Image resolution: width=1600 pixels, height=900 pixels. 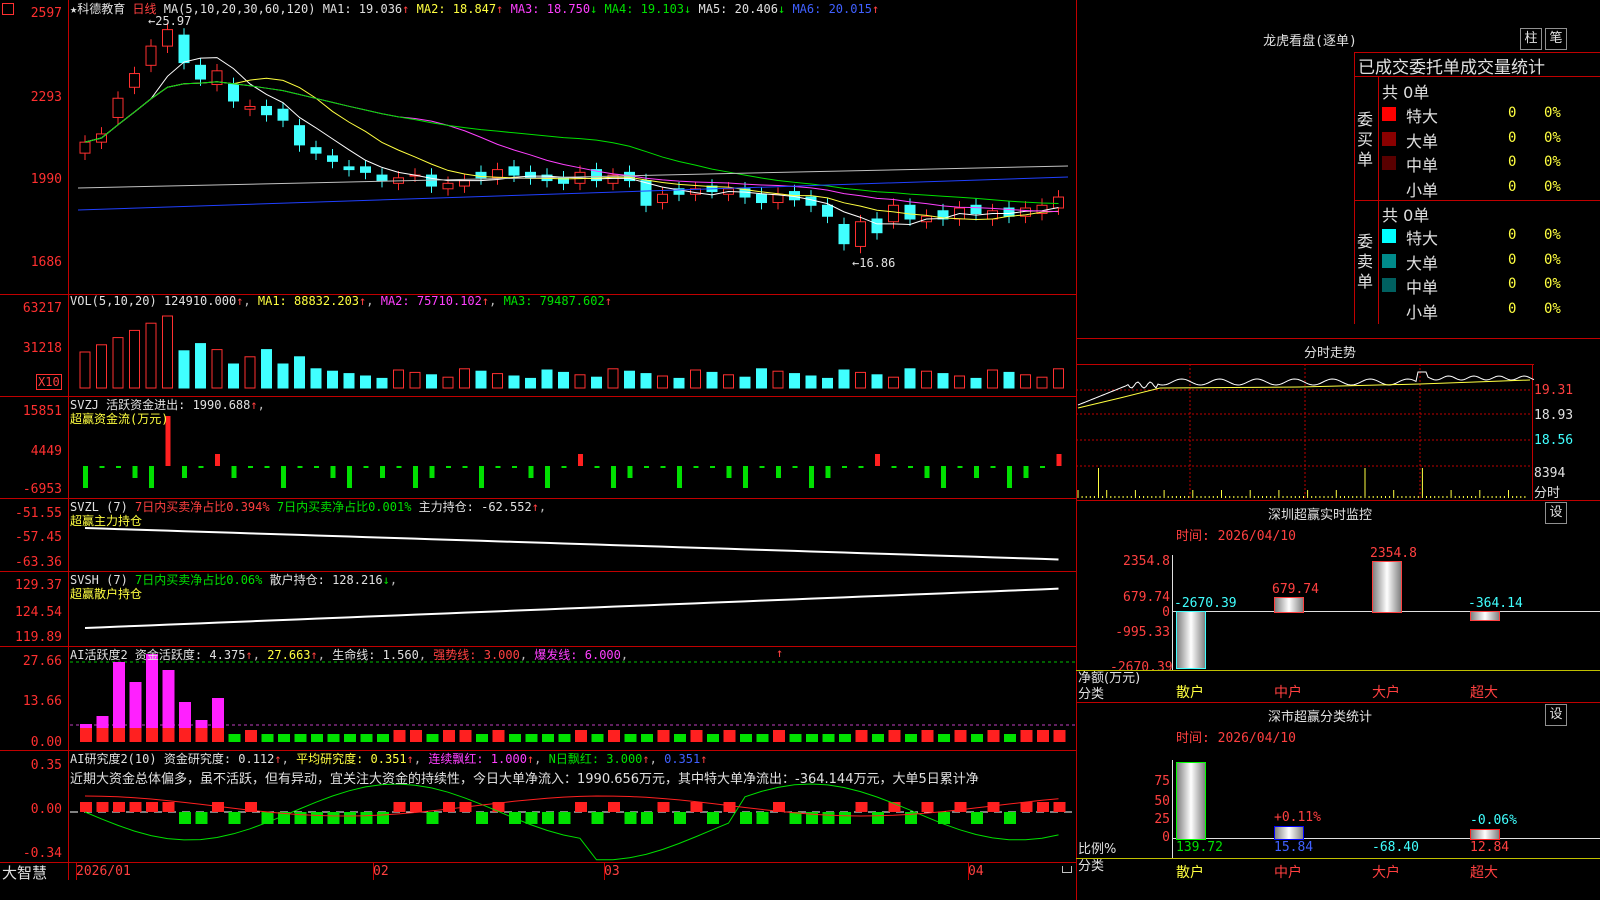 What do you see at coordinates (38, 562) in the screenshot?
I see `svzl-y-label-3: -63.36` at bounding box center [38, 562].